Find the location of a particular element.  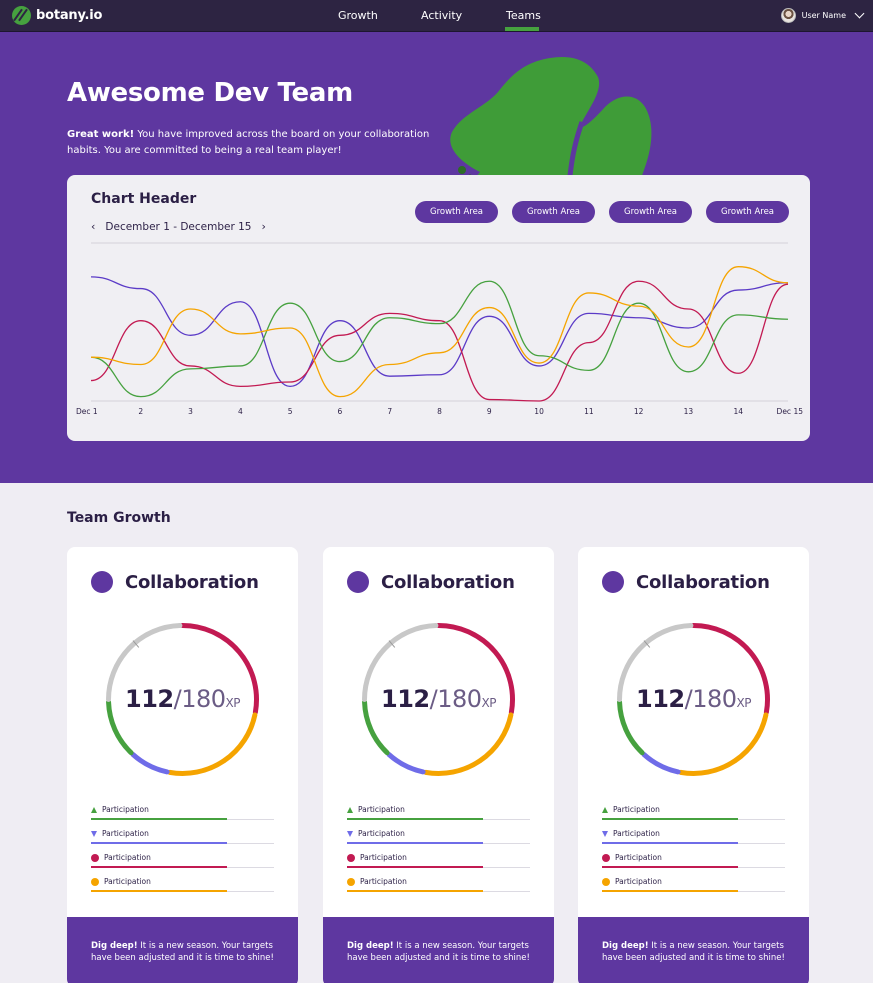

nav-link-teams: Teams is located at coordinates (523, 15).